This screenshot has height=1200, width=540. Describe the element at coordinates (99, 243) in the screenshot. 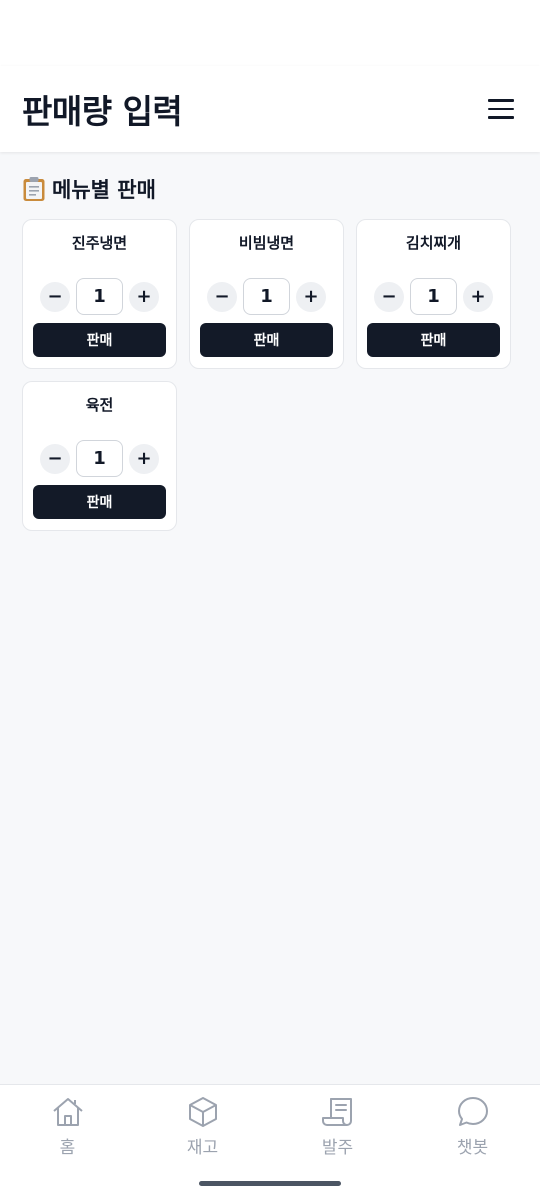

I see `menu-name: 진주냉면` at that location.